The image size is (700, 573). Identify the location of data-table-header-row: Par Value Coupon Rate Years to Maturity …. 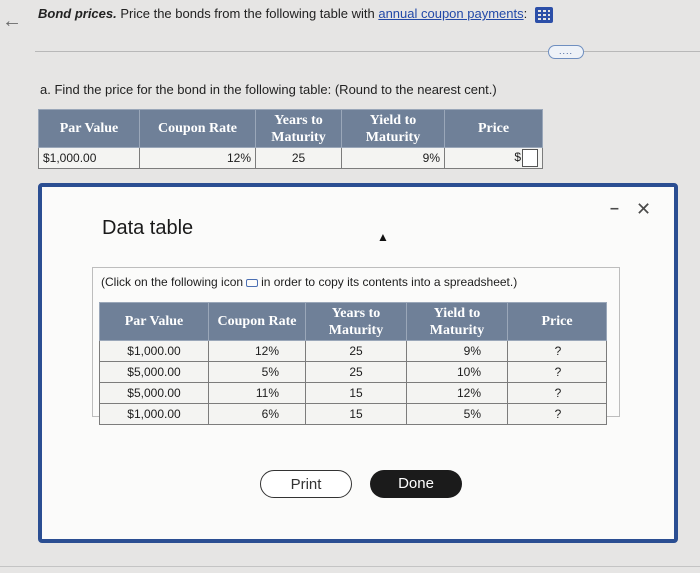
(353, 321).